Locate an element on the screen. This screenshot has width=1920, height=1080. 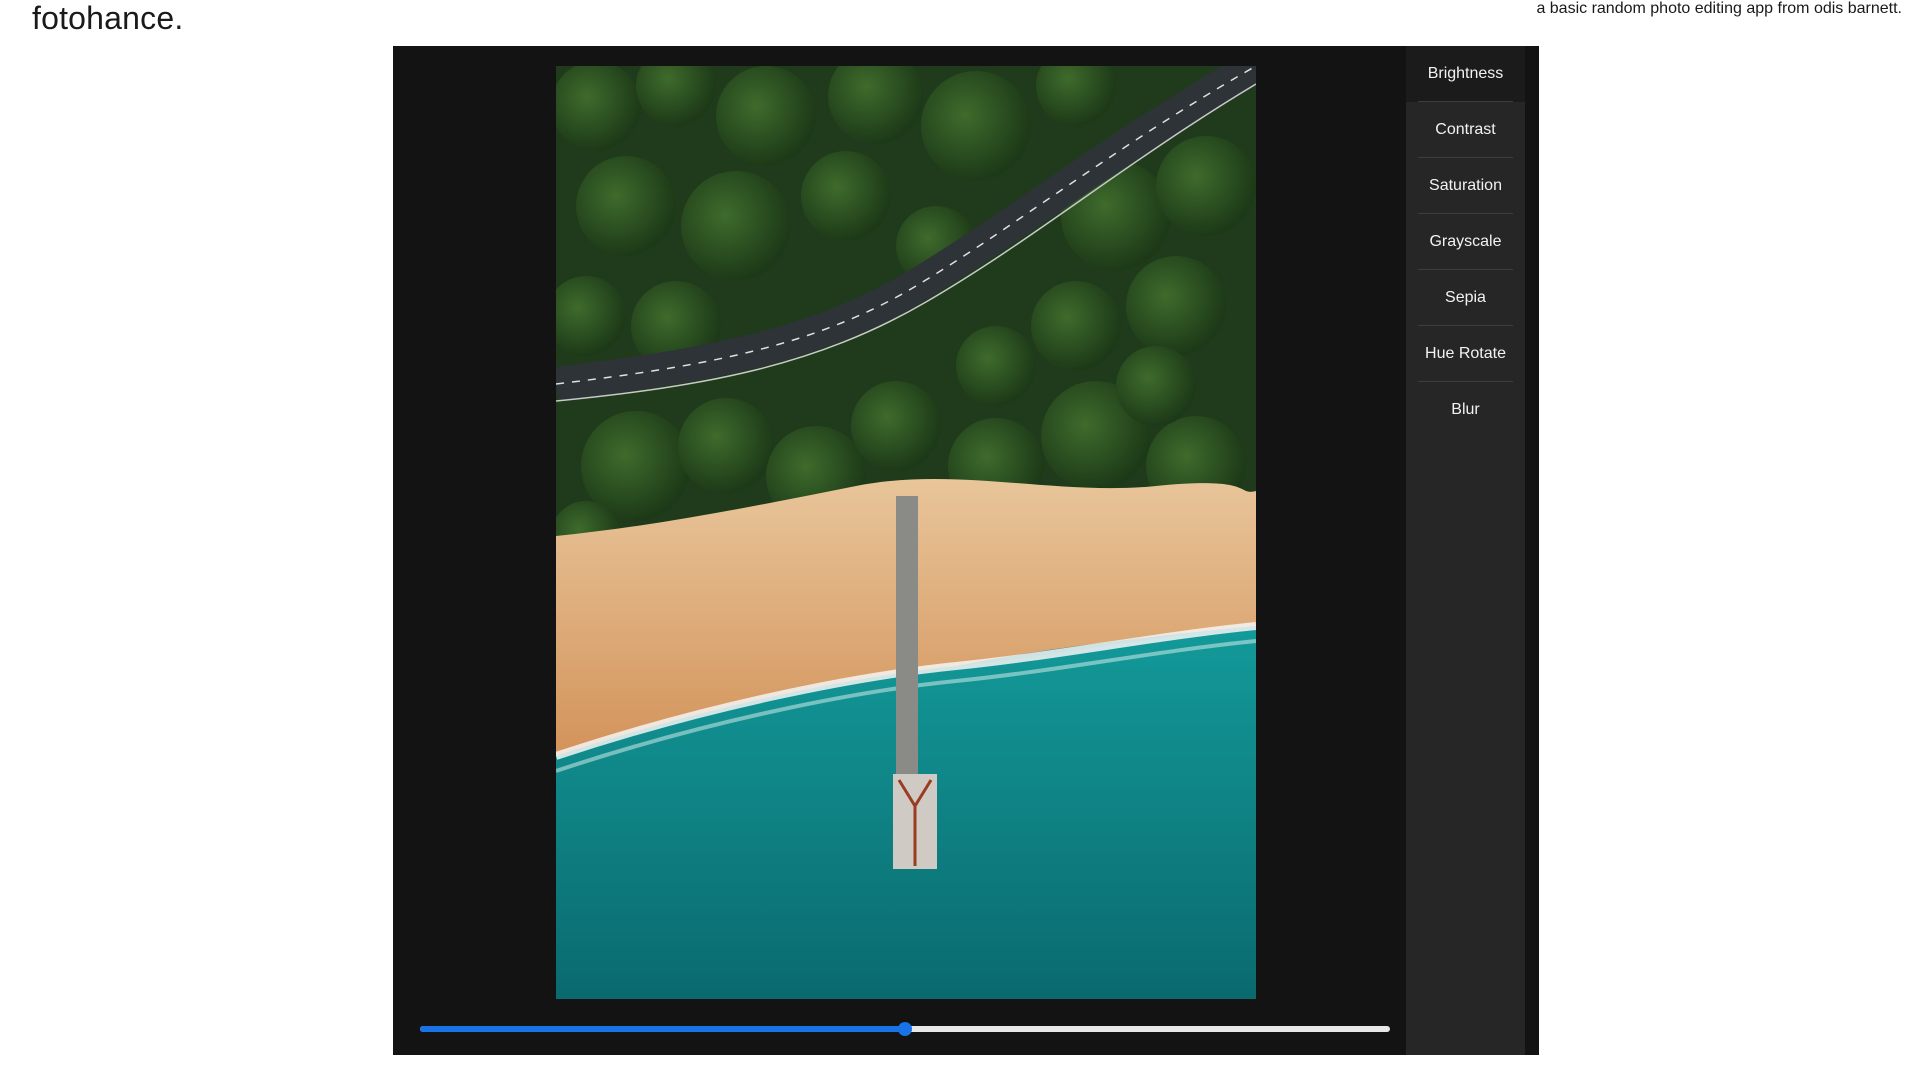
sidebar-item-label: Contrast is located at coordinates (1465, 129).